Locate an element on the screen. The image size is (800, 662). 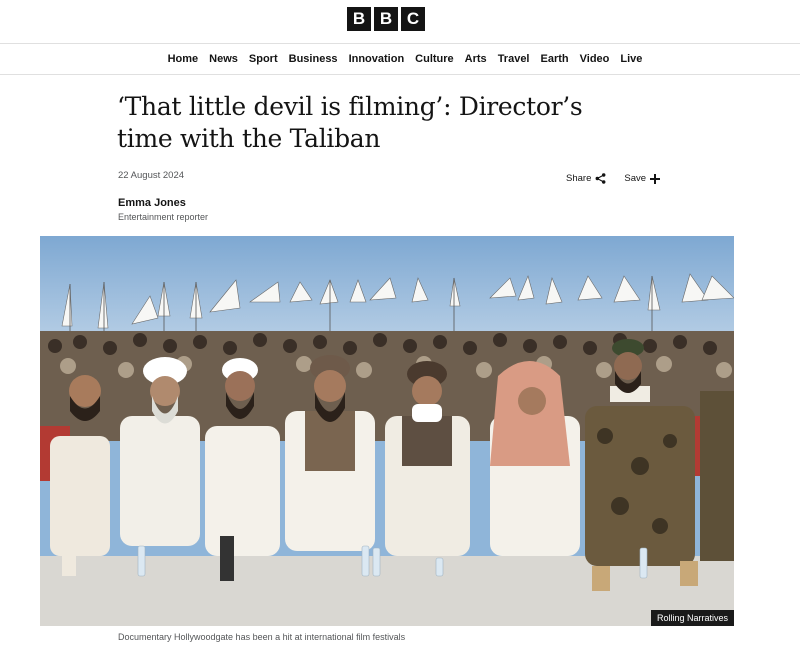
nav-item-innovation: Innovation is located at coordinates (376, 59).